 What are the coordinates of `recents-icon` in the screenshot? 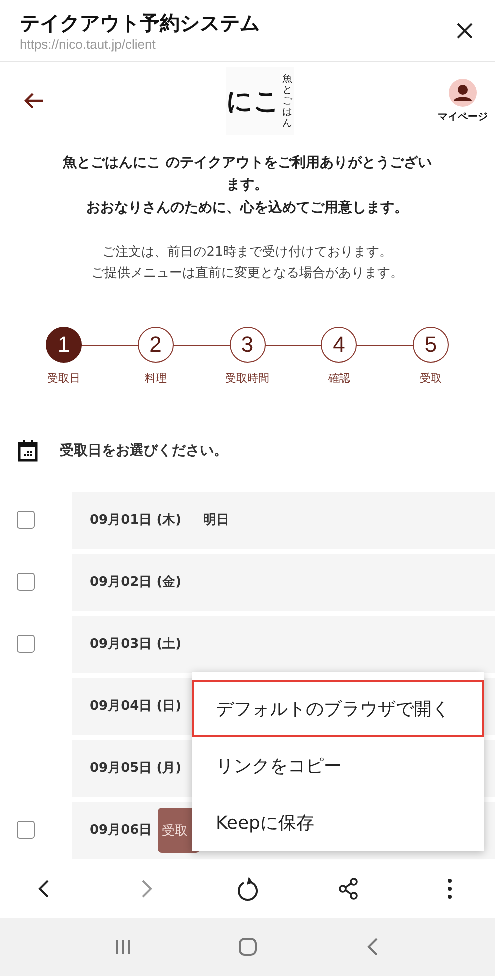 It's located at (123, 947).